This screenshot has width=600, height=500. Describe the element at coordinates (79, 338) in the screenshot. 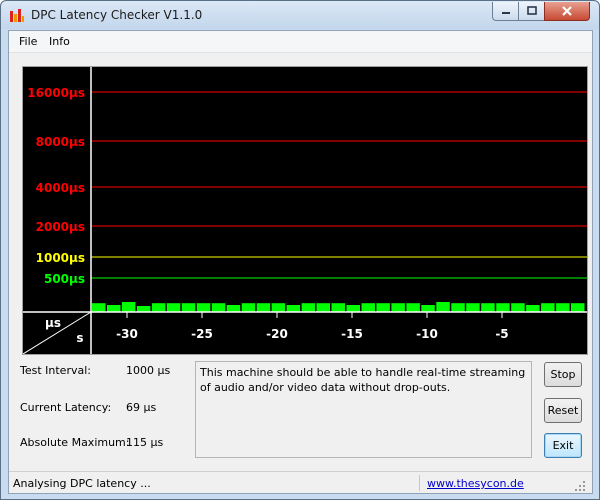

I see `corner-unit-s: s` at that location.